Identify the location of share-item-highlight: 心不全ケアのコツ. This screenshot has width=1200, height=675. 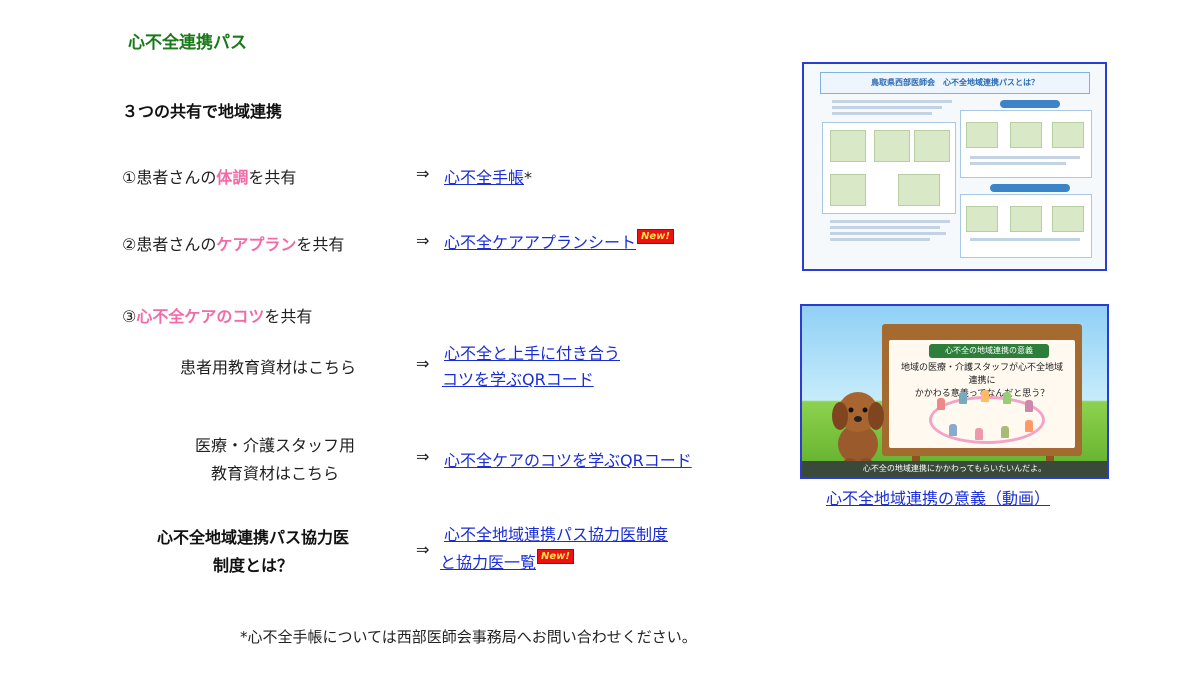
(200, 316).